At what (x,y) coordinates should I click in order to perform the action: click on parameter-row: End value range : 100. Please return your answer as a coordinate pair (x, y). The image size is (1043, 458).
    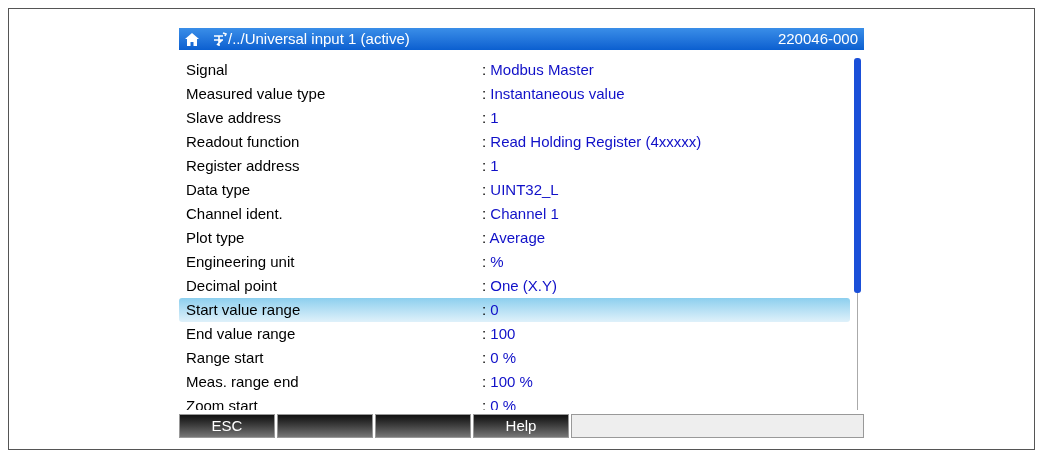
    Looking at the image, I should click on (514, 334).